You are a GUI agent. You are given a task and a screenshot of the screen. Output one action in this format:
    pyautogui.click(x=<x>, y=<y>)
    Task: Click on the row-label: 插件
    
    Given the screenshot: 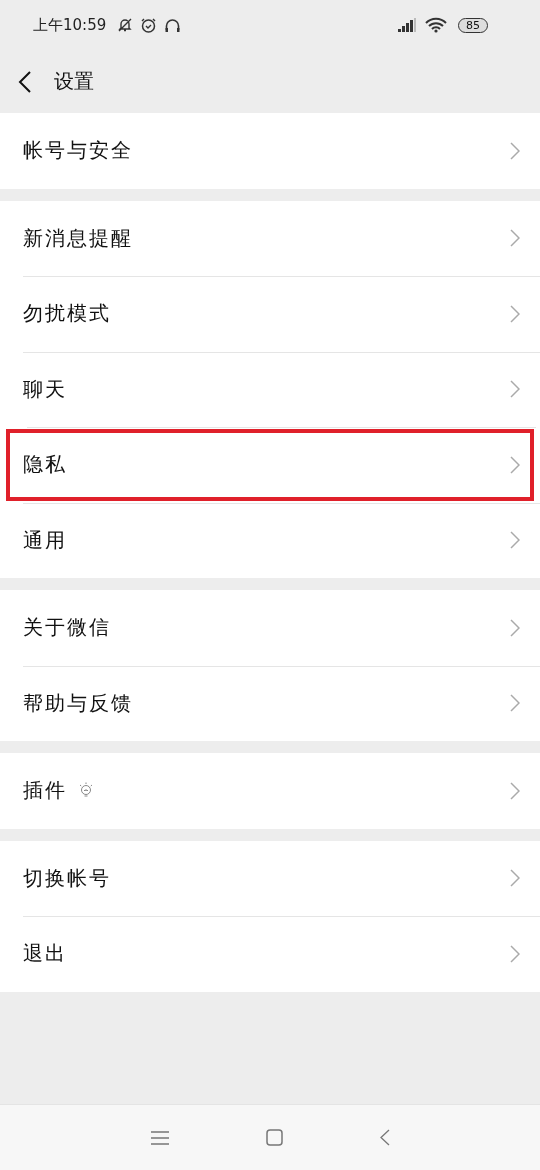 What is the action you would take?
    pyautogui.click(x=45, y=791)
    